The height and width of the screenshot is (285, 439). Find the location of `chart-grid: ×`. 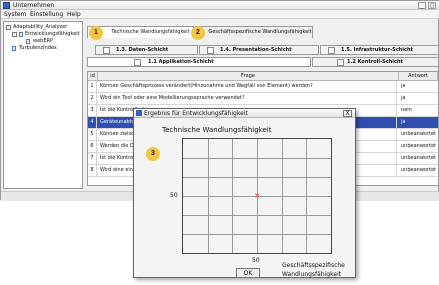

chart-grid: × is located at coordinates (257, 196).